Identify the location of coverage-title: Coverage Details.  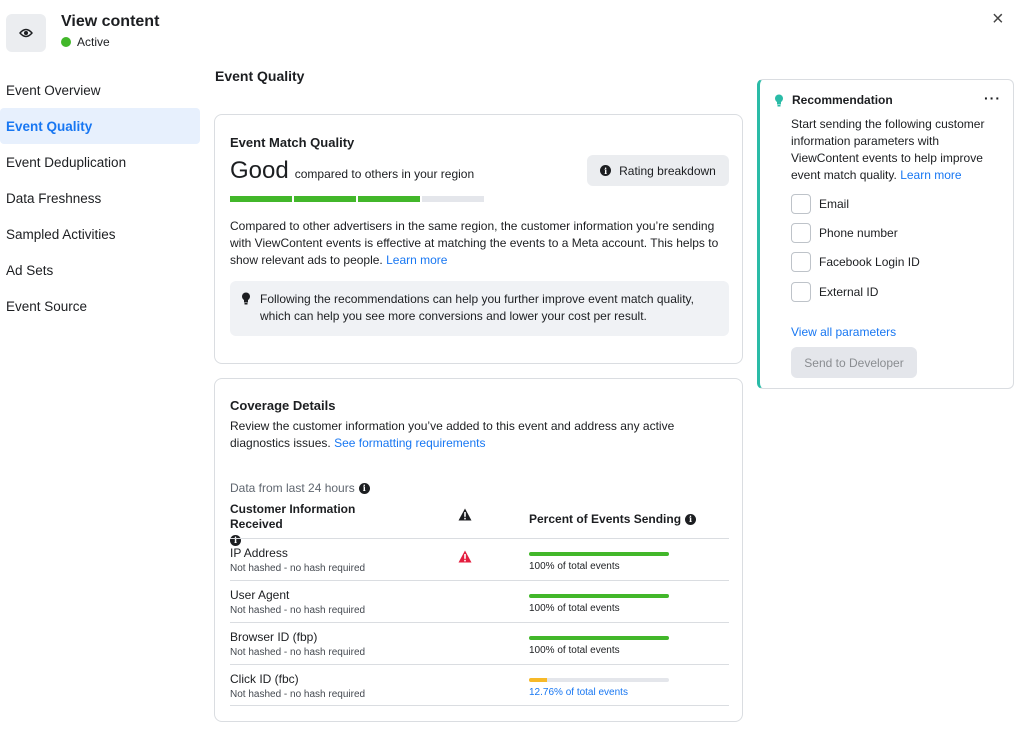
(283, 405).